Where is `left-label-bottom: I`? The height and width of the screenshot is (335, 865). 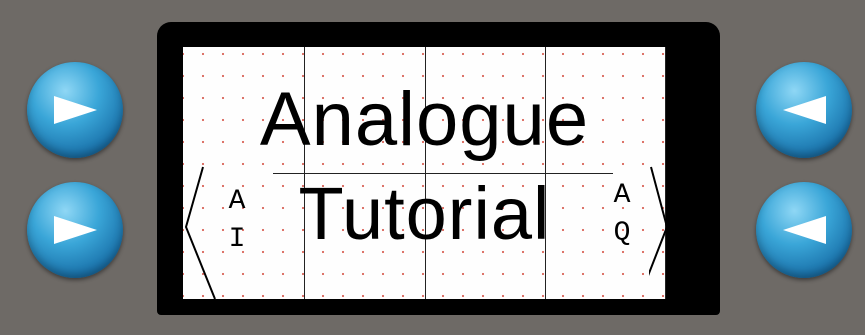
left-label-bottom: I is located at coordinates (237, 239).